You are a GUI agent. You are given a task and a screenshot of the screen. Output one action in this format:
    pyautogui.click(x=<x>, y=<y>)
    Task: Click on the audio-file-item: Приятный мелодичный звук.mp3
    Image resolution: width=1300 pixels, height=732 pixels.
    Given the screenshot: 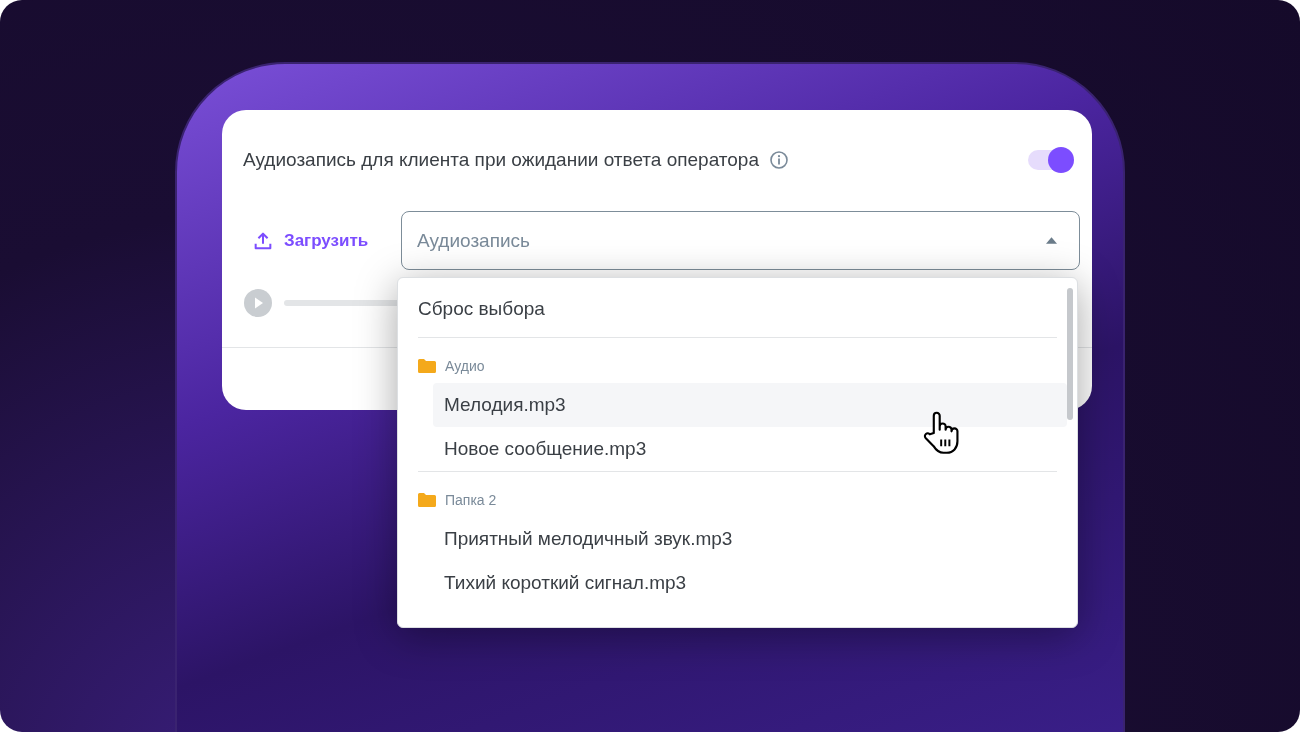 What is the action you would take?
    pyautogui.click(x=750, y=539)
    